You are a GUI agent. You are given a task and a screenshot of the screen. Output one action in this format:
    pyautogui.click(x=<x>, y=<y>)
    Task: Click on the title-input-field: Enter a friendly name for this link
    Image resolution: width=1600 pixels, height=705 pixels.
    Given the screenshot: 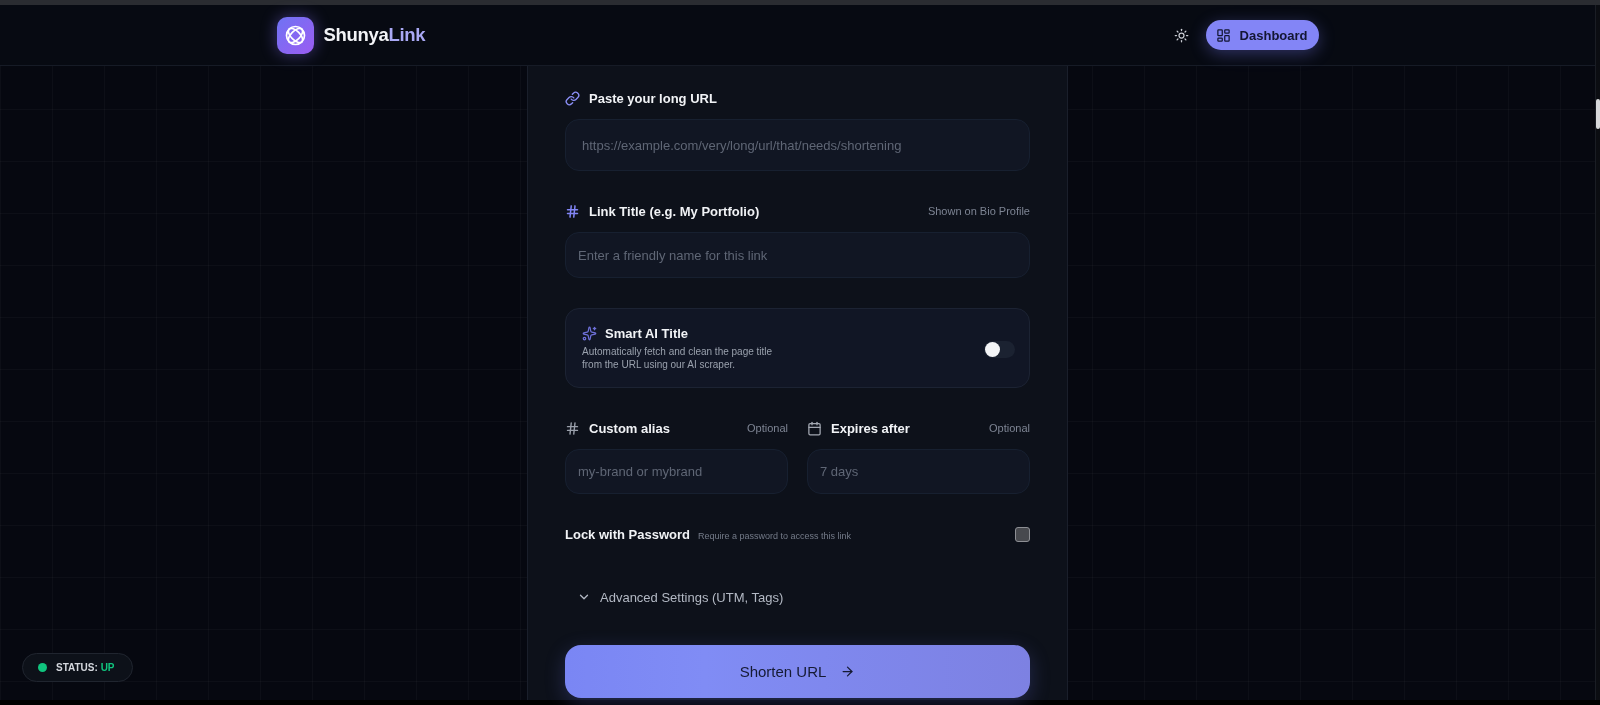 What is the action you would take?
    pyautogui.click(x=797, y=255)
    